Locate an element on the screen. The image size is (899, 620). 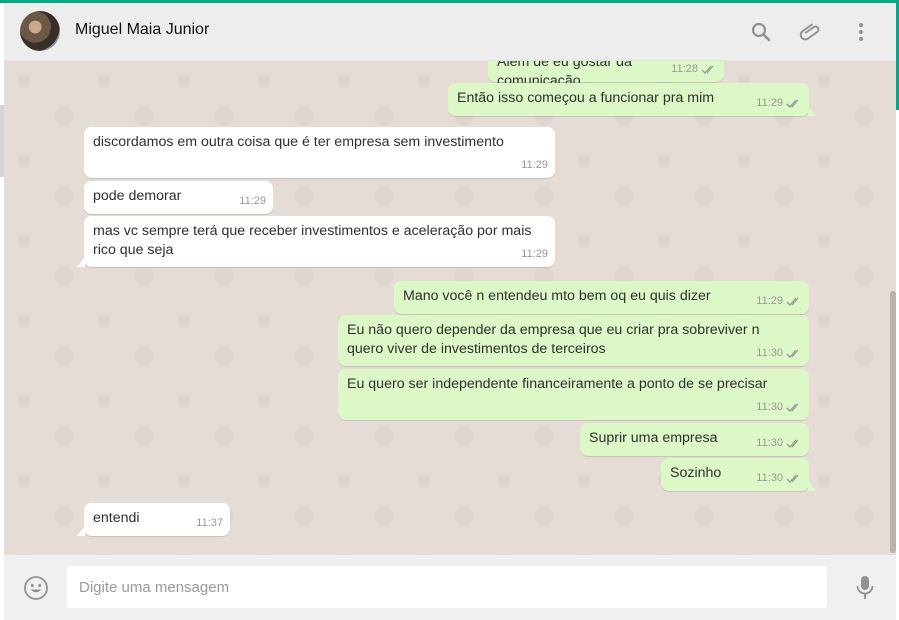
message-text: Então isso começou a funcionar pra mim is located at coordinates (586, 98).